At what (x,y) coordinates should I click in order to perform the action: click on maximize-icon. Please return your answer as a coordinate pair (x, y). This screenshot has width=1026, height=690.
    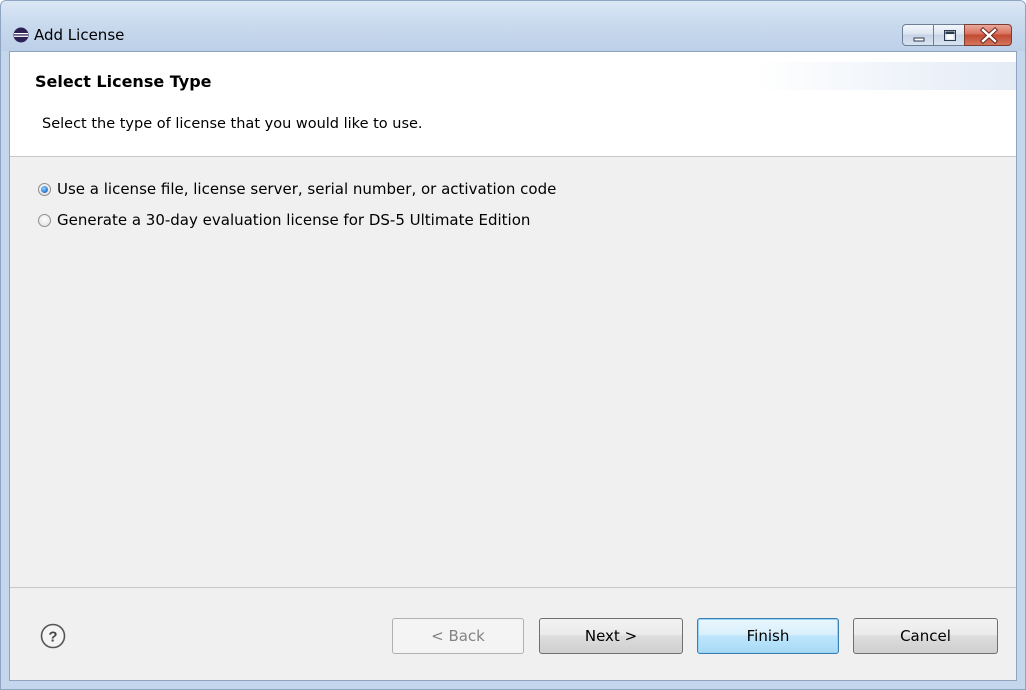
    Looking at the image, I should click on (950, 35).